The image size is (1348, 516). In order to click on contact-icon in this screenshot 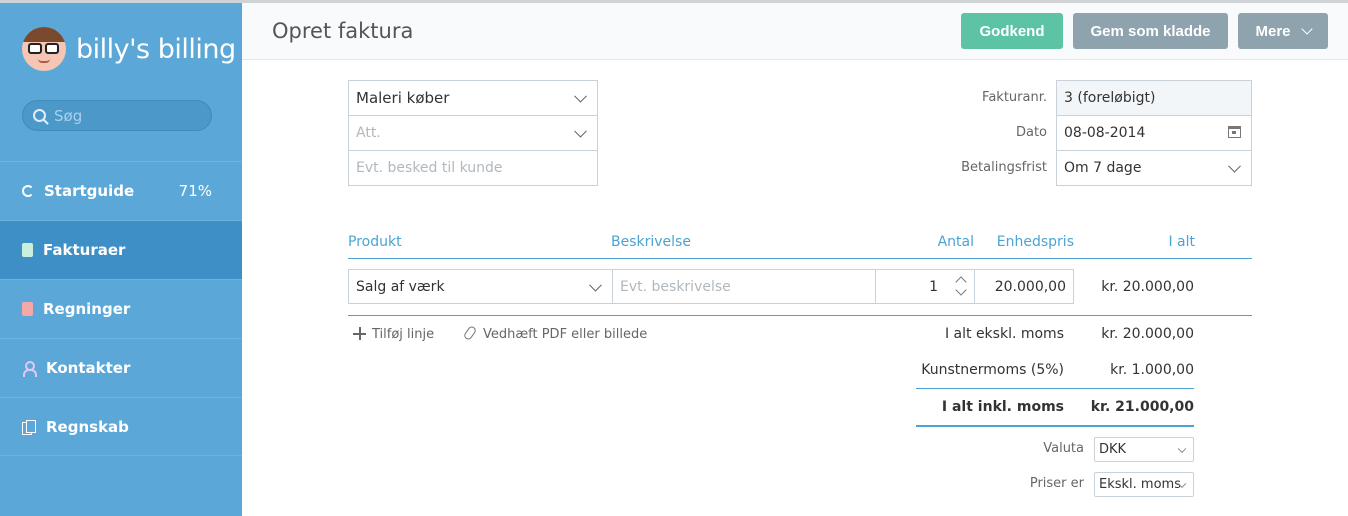, I will do `click(29, 369)`.